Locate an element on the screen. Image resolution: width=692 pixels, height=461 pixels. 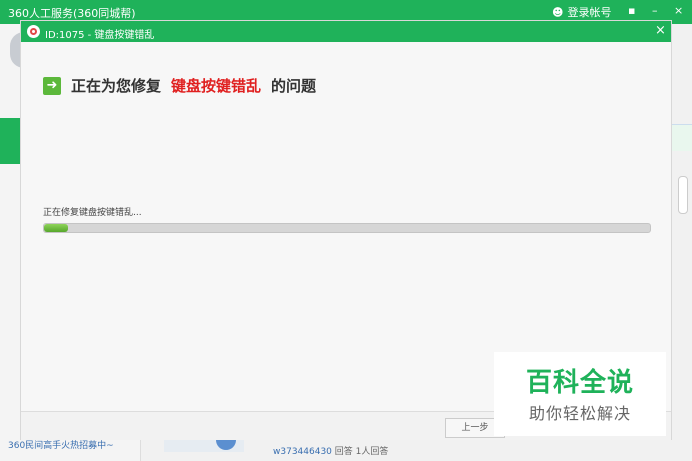
heading-suffix: 的问题 is located at coordinates (294, 86).